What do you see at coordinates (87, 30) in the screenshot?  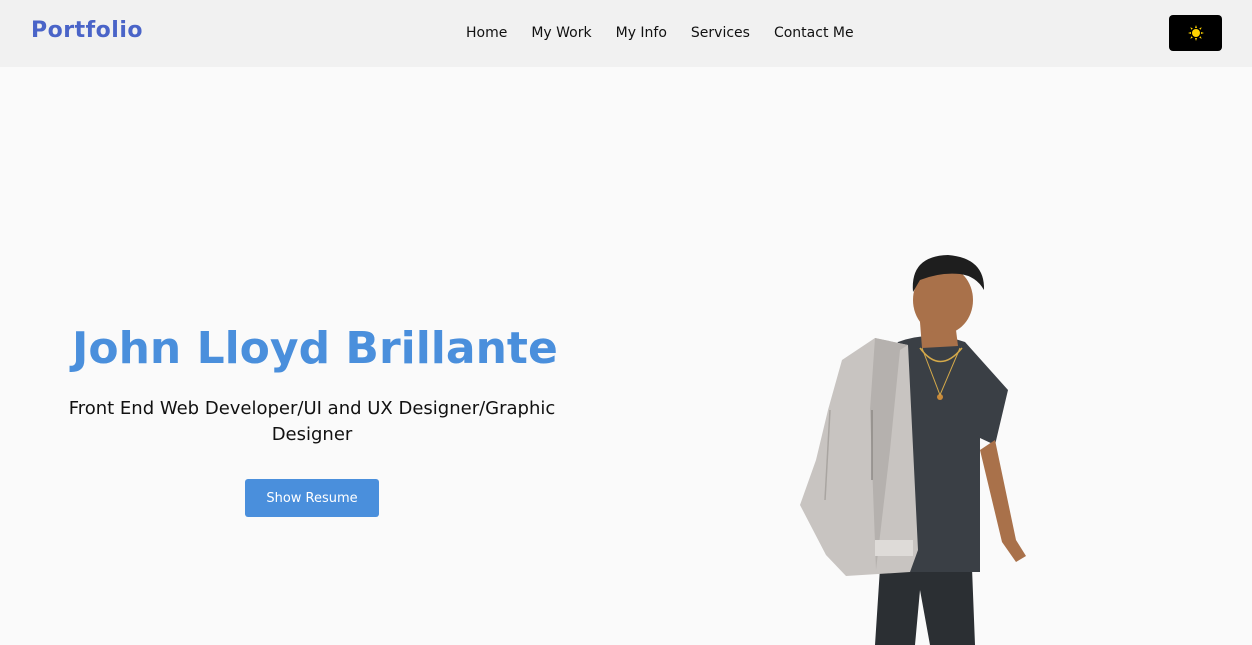 I see `brand-logo: Portfolio` at bounding box center [87, 30].